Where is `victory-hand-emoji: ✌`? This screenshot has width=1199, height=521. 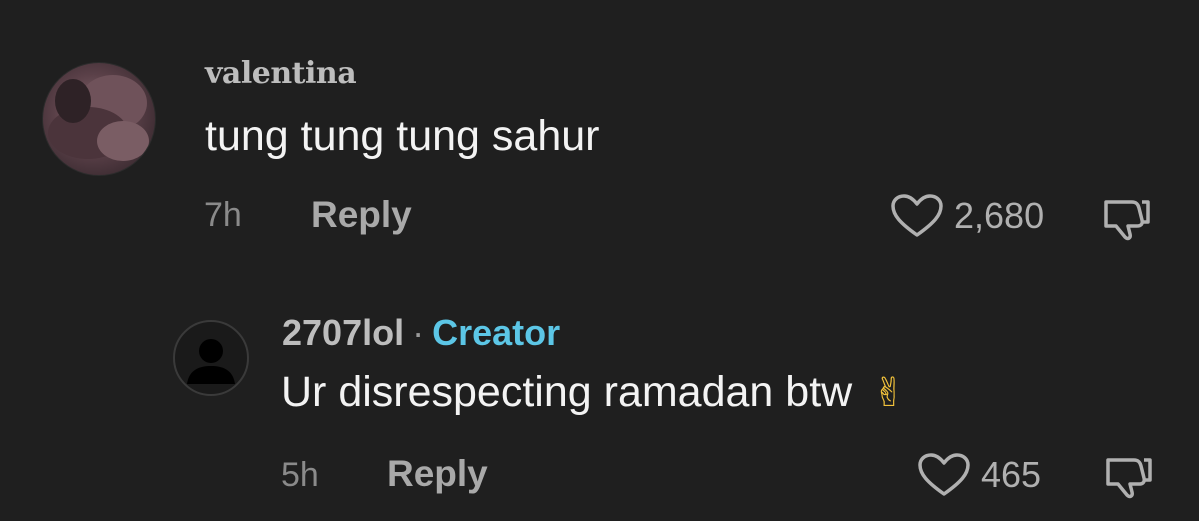
victory-hand-emoji: ✌ is located at coordinates (889, 392).